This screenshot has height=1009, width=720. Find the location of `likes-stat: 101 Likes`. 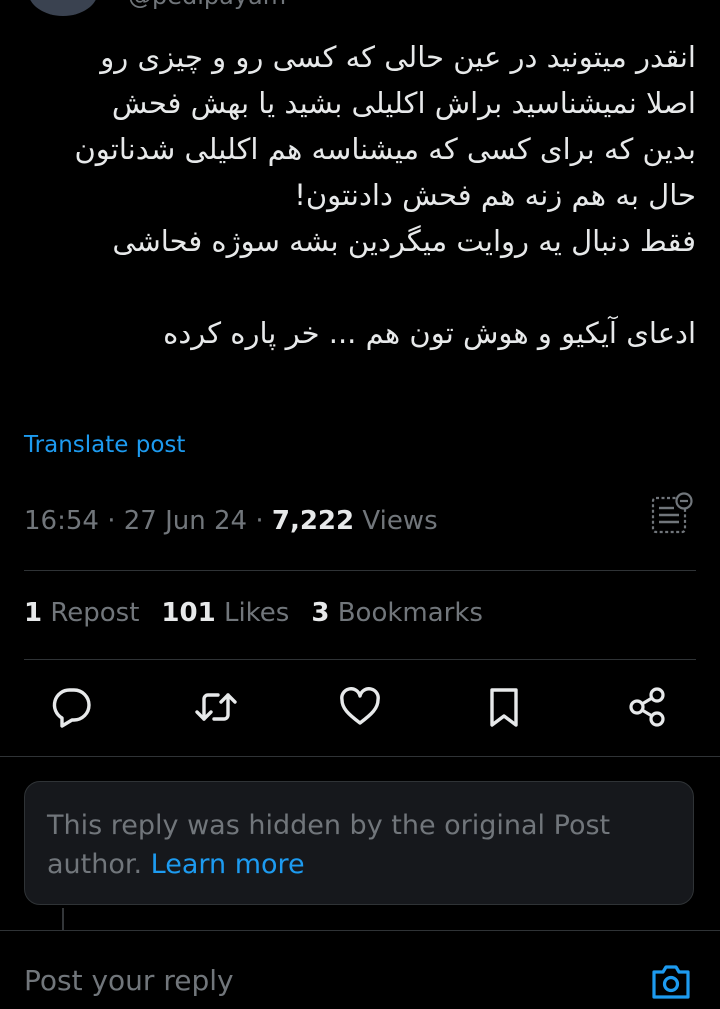

likes-stat: 101 Likes is located at coordinates (225, 613).